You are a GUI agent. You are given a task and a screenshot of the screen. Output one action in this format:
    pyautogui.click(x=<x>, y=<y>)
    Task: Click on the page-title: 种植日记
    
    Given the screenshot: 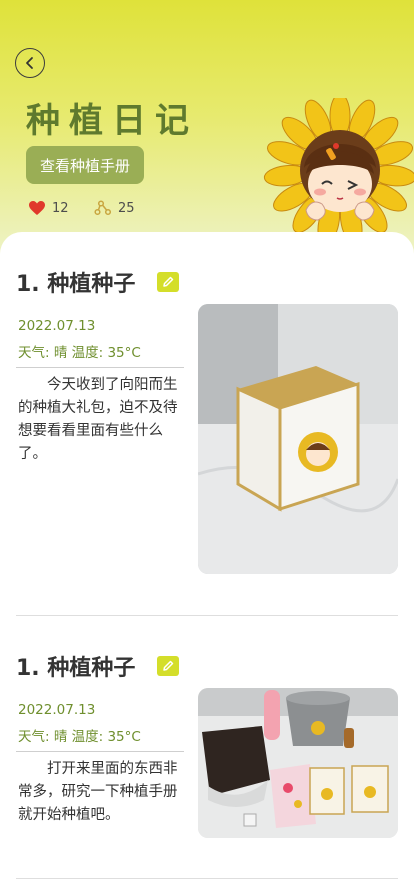 What is the action you would take?
    pyautogui.click(x=112, y=121)
    